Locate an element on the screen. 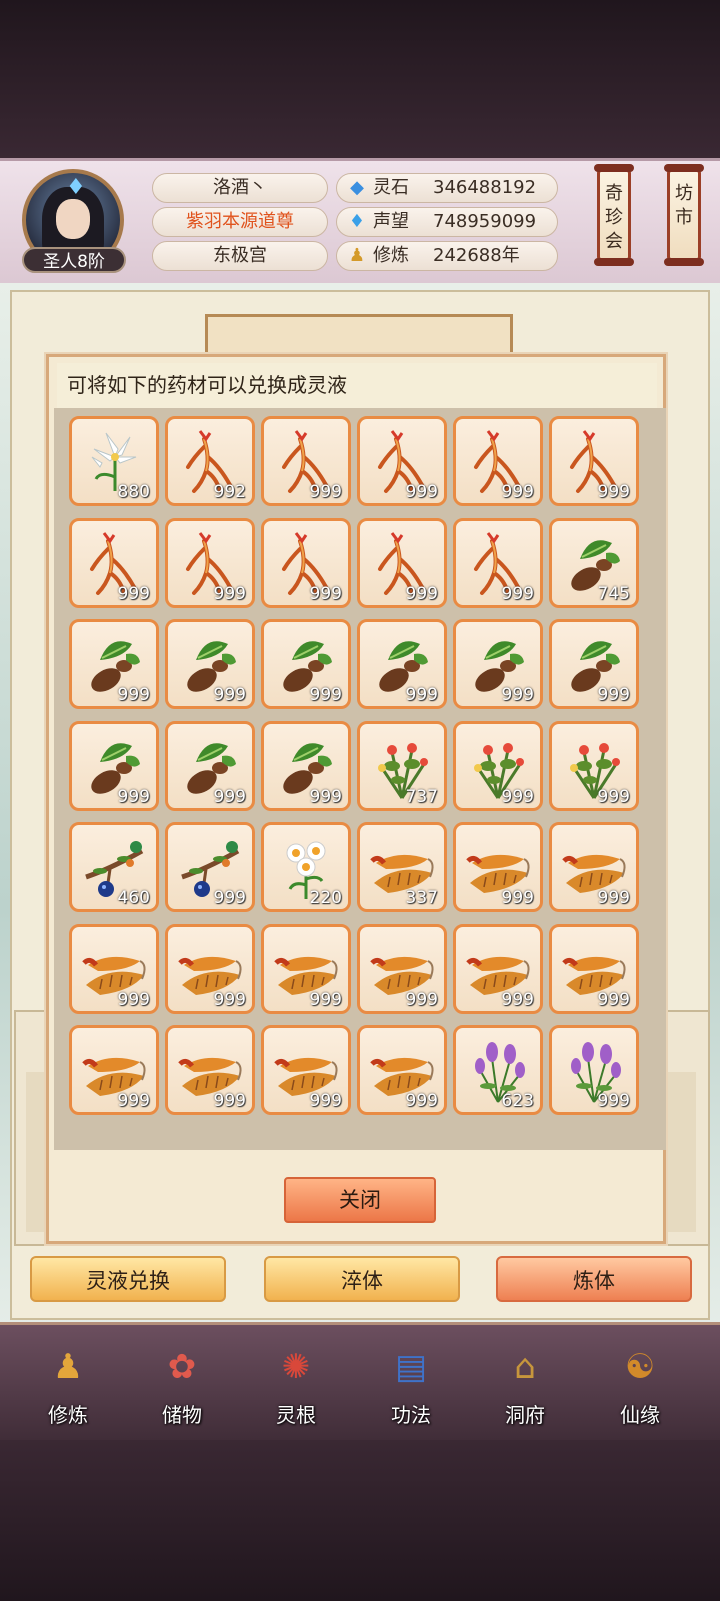  nav-item-0: ♟ 修炼 is located at coordinates (68, 1387).